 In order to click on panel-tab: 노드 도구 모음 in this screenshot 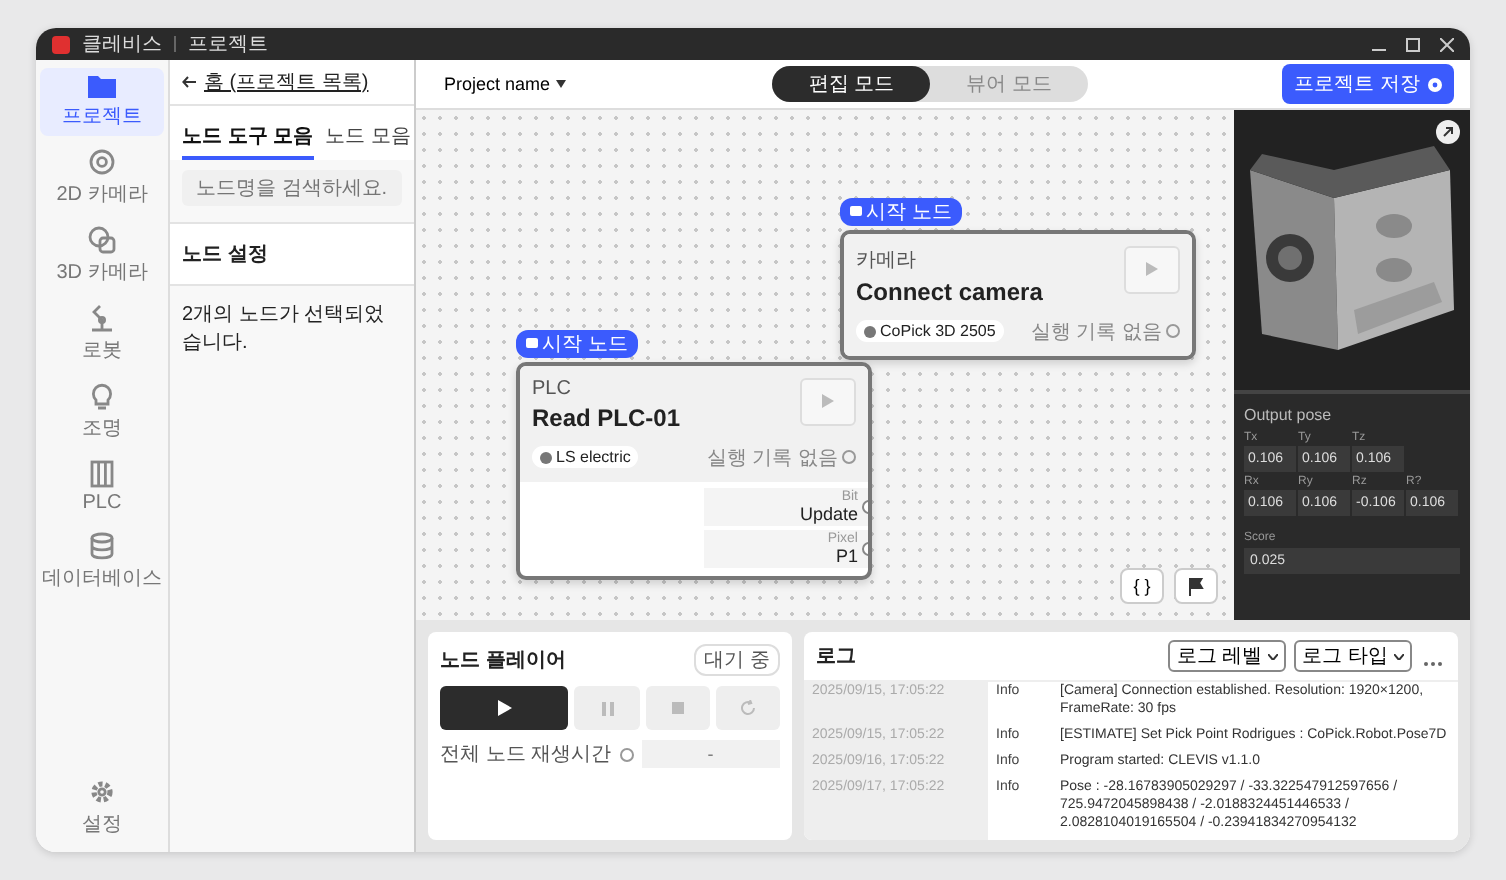, I will do `click(248, 139)`.